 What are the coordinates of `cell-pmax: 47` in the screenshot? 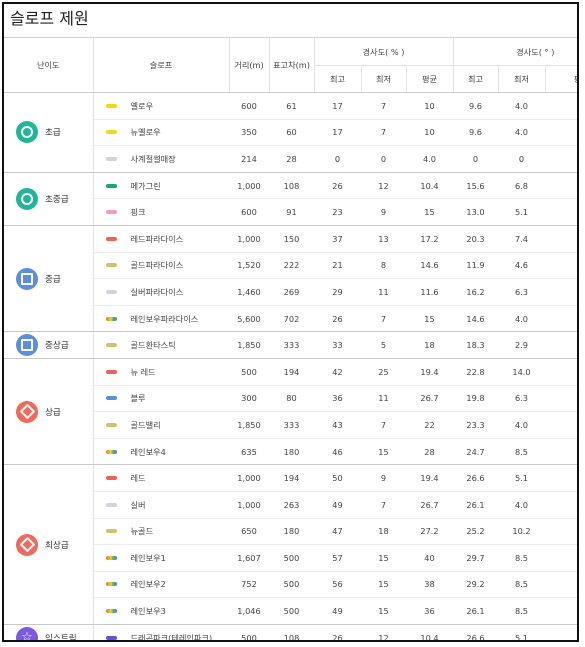 It's located at (337, 532).